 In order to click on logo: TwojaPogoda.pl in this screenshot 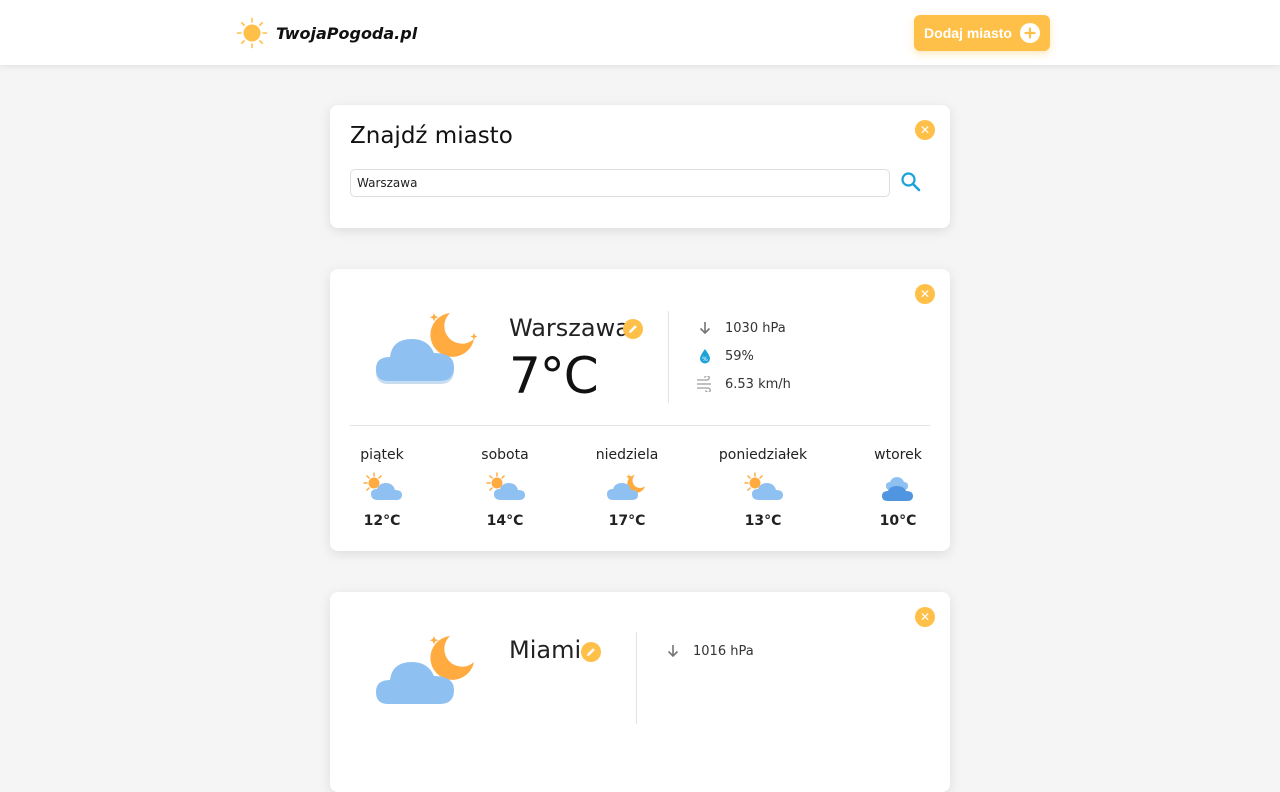, I will do `click(326, 33)`.